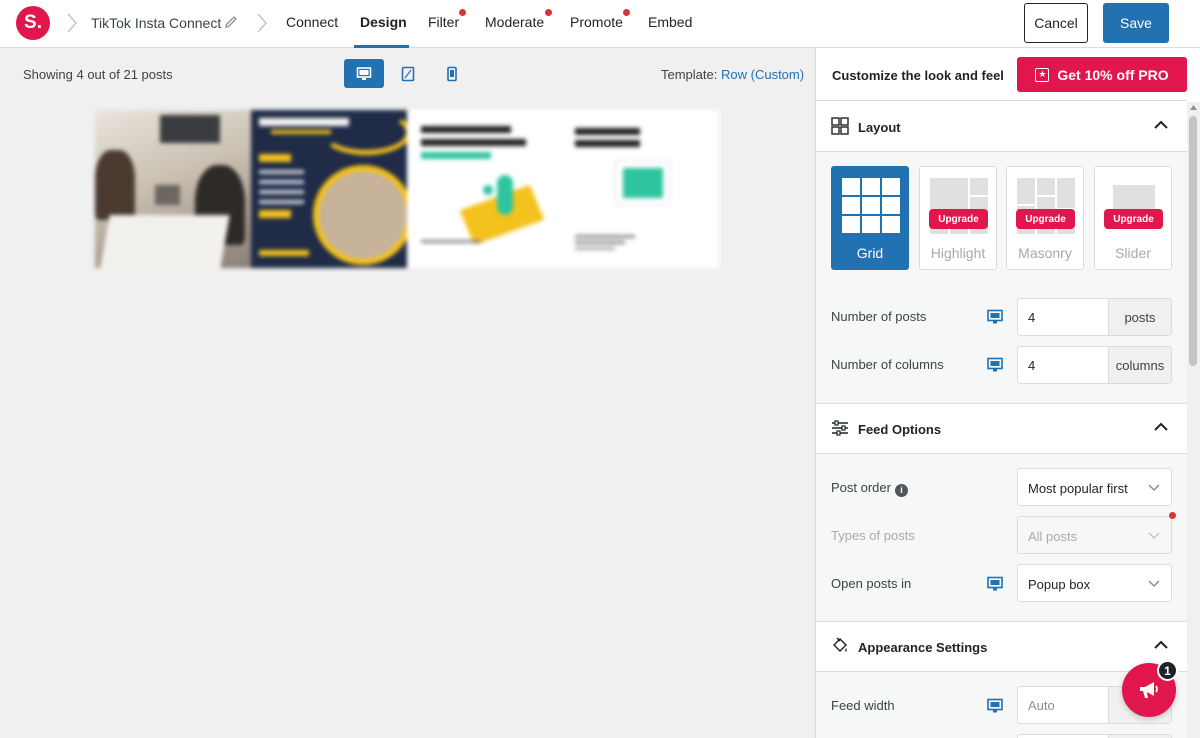  Describe the element at coordinates (840, 126) in the screenshot. I see `layout-grid-icon` at that location.